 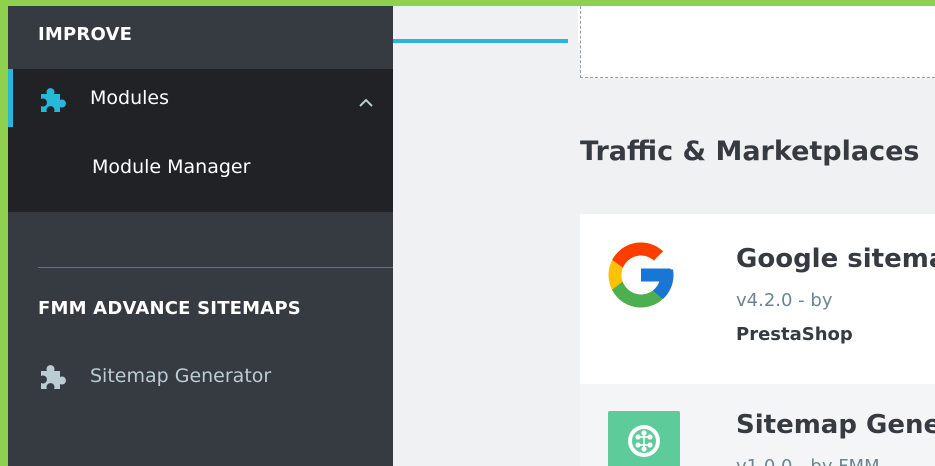 What do you see at coordinates (808, 461) in the screenshot?
I see `module-version: v1.0.0 - by FMM` at bounding box center [808, 461].